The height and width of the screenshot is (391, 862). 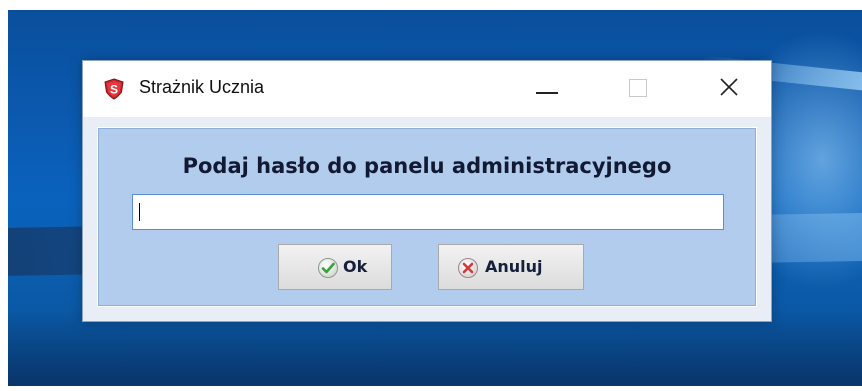 What do you see at coordinates (427, 89) in the screenshot?
I see `title-bar: S Strażnik Ucznia` at bounding box center [427, 89].